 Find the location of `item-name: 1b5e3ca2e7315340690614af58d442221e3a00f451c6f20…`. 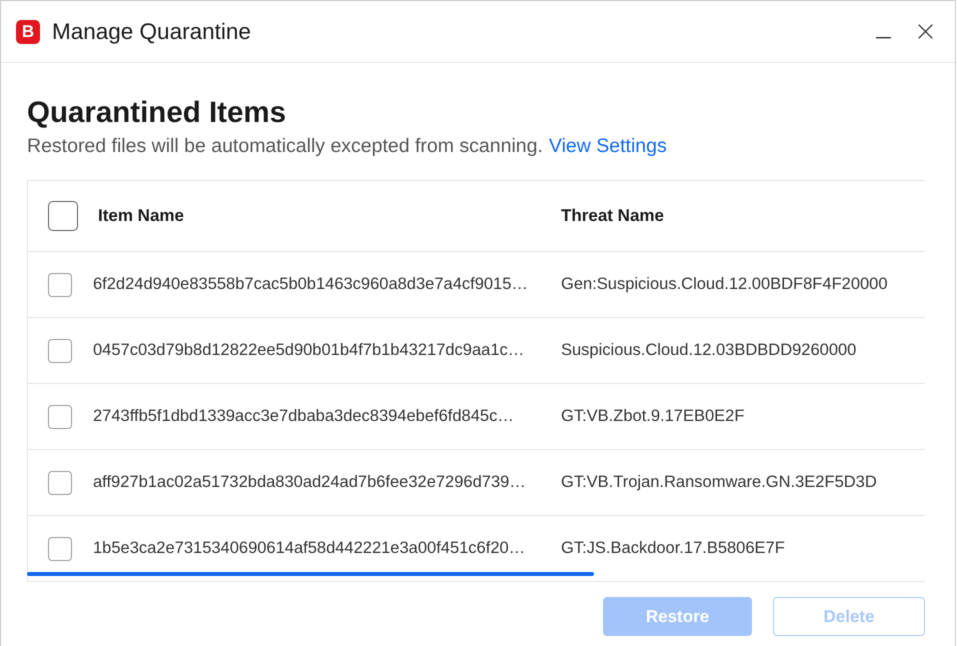

item-name: 1b5e3ca2e7315340690614af58d442221e3a00f451c6f20… is located at coordinates (309, 548).